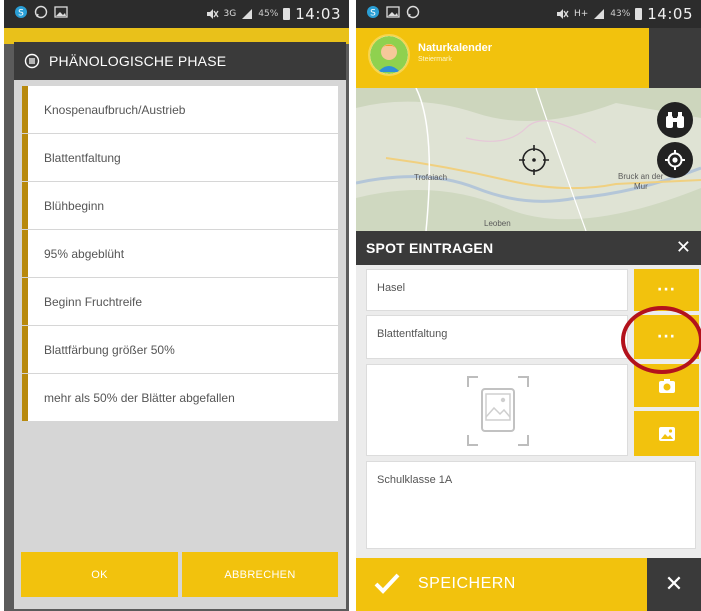  I want to click on close-icon: ✕, so click(683, 247).